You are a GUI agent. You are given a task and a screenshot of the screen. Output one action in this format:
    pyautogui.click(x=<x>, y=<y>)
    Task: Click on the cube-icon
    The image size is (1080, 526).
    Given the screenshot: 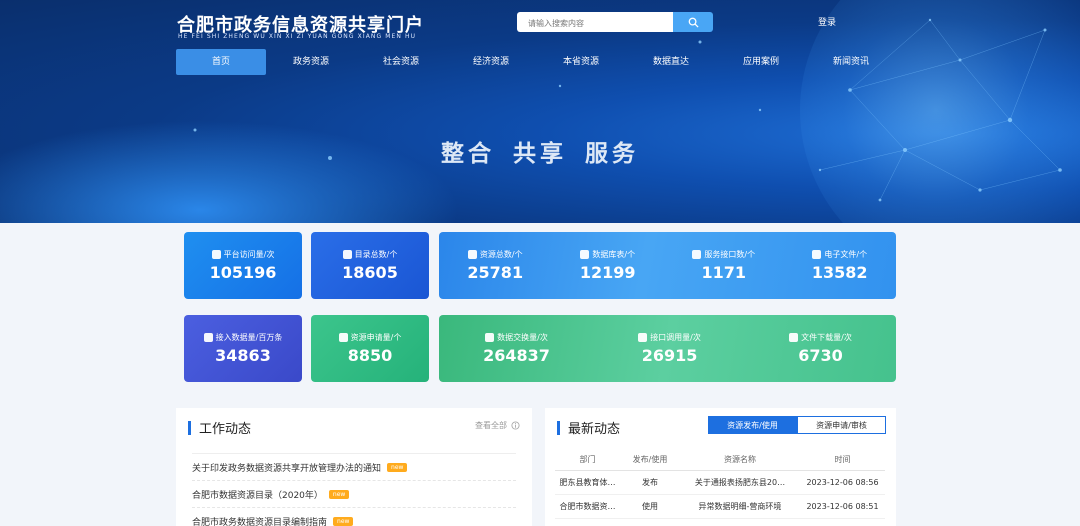 What is the action you would take?
    pyautogui.click(x=472, y=254)
    